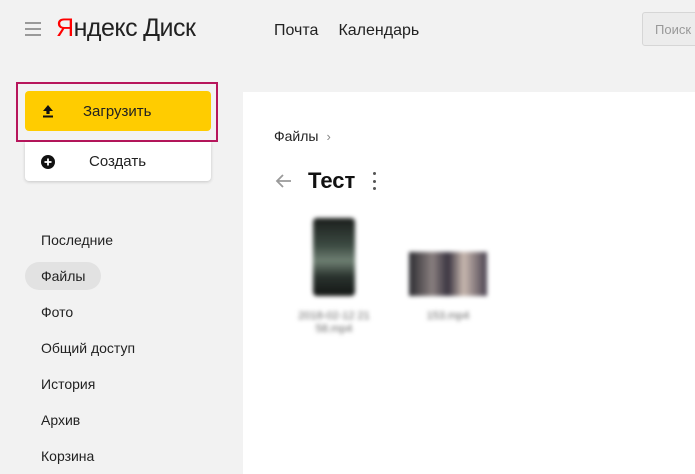 The image size is (695, 474). I want to click on create-button: Создать, so click(118, 161).